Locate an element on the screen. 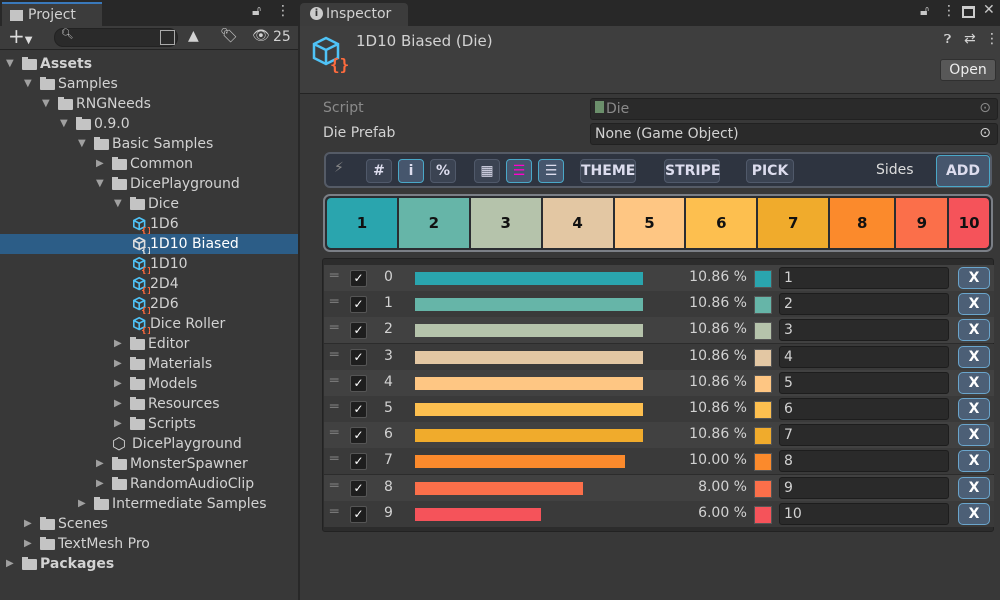 The image size is (1000, 600). tree-item: ▶ Editor is located at coordinates (149, 344).